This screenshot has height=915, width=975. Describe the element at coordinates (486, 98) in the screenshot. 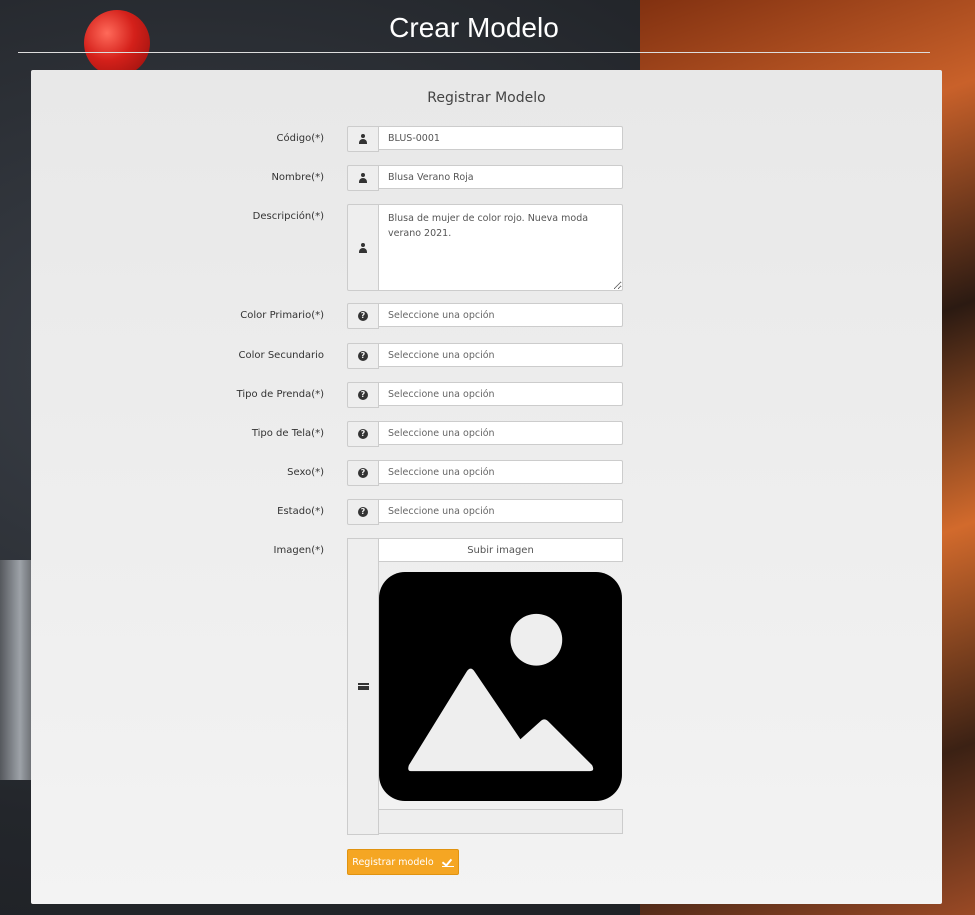

I see `panel-title: Registrar Modelo` at that location.